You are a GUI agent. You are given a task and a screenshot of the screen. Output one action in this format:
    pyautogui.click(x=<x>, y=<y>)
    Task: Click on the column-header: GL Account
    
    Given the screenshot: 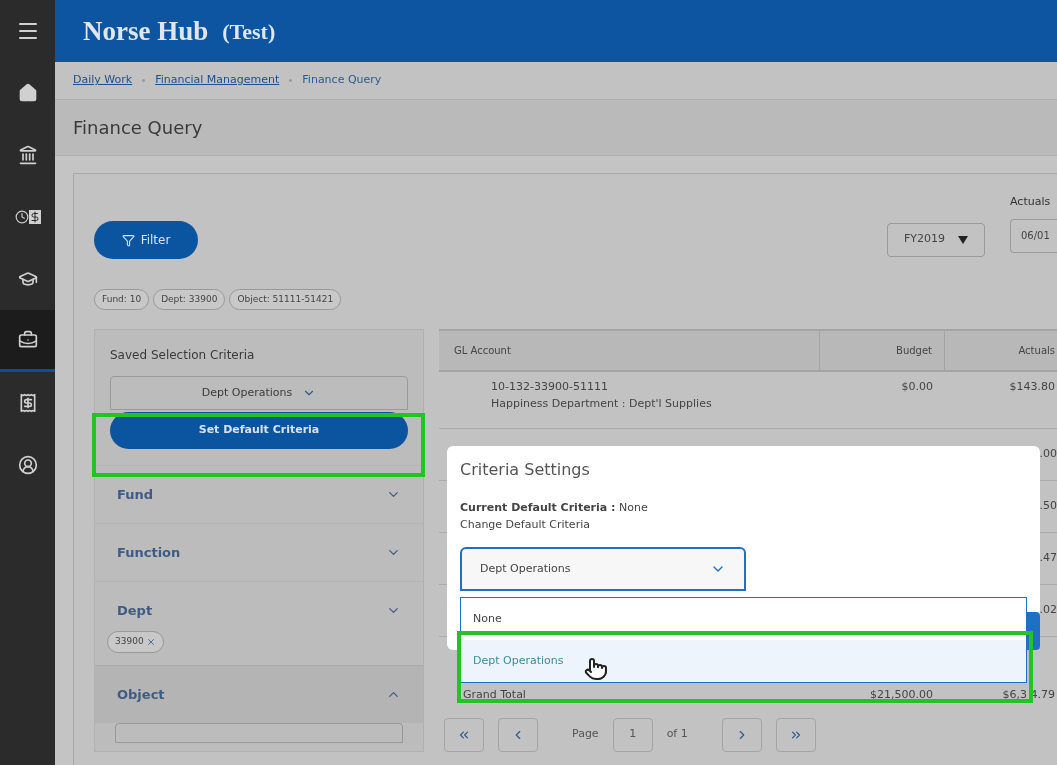 What is the action you would take?
    pyautogui.click(x=629, y=350)
    